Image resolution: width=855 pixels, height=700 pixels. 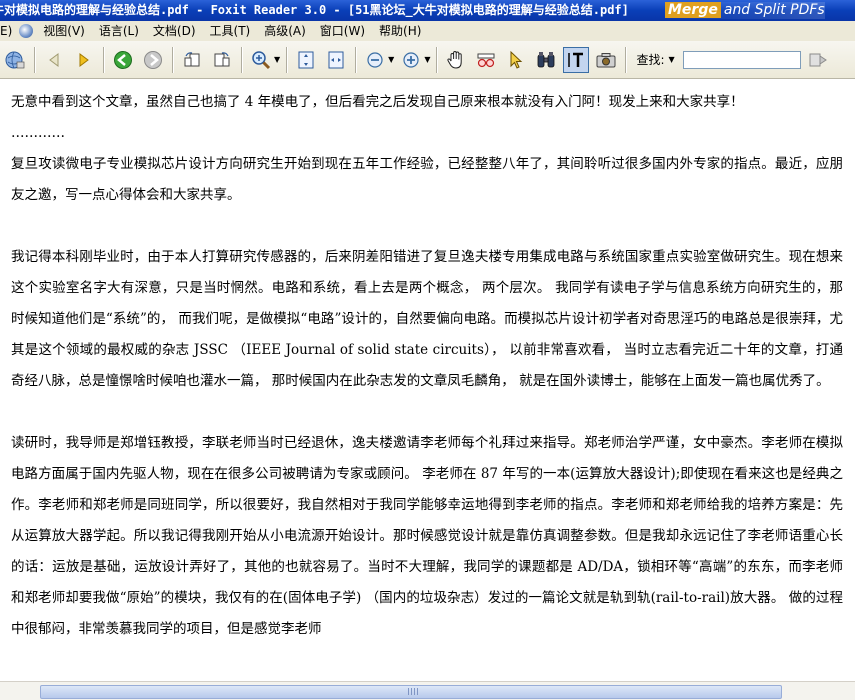 I want to click on document-globe-icon, so click(x=26, y=31).